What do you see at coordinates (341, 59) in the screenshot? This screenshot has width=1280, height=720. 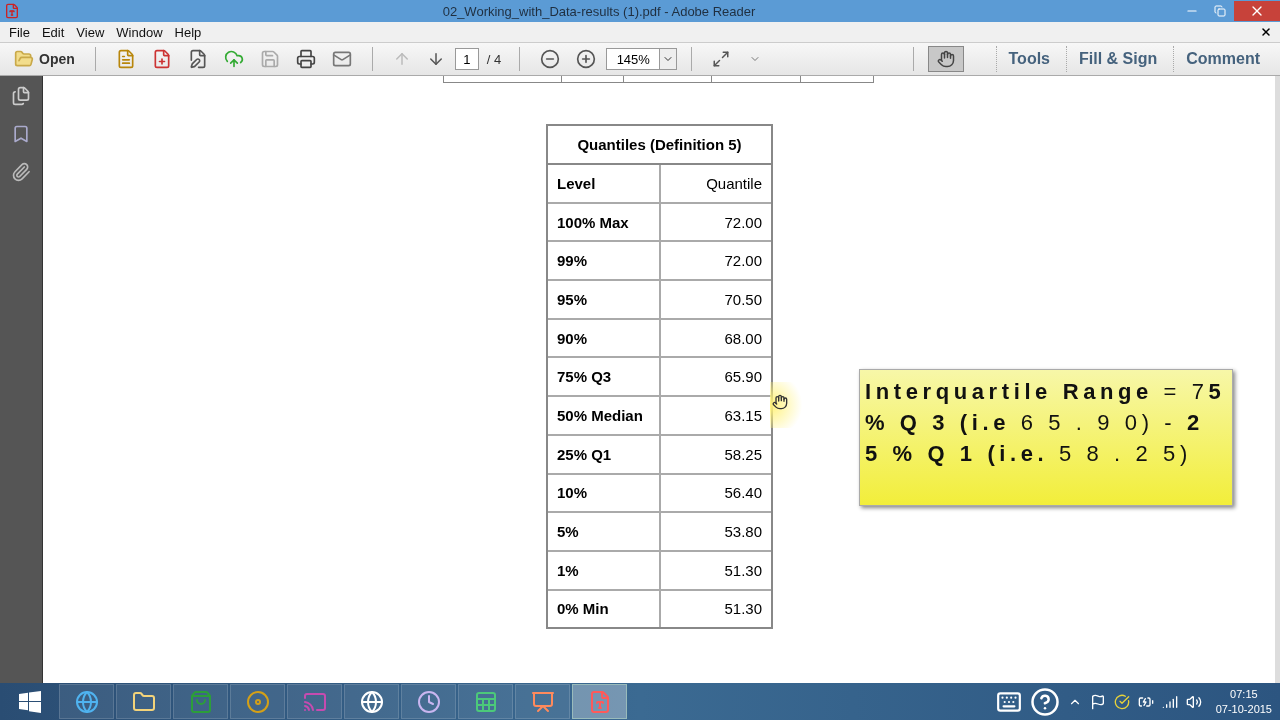 I see `mail-icon` at bounding box center [341, 59].